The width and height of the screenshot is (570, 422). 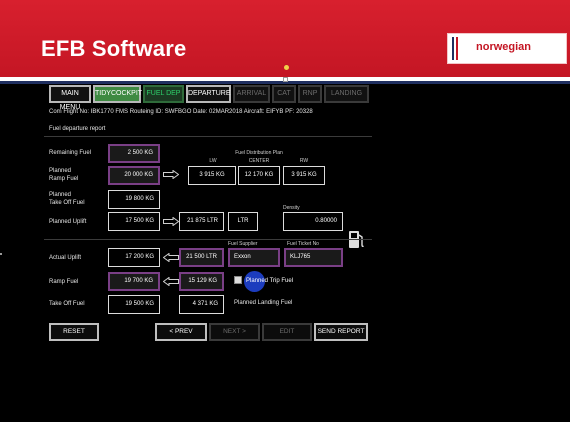 What do you see at coordinates (212, 175) in the screenshot?
I see `distribution-lw-value: 3 915 KG` at bounding box center [212, 175].